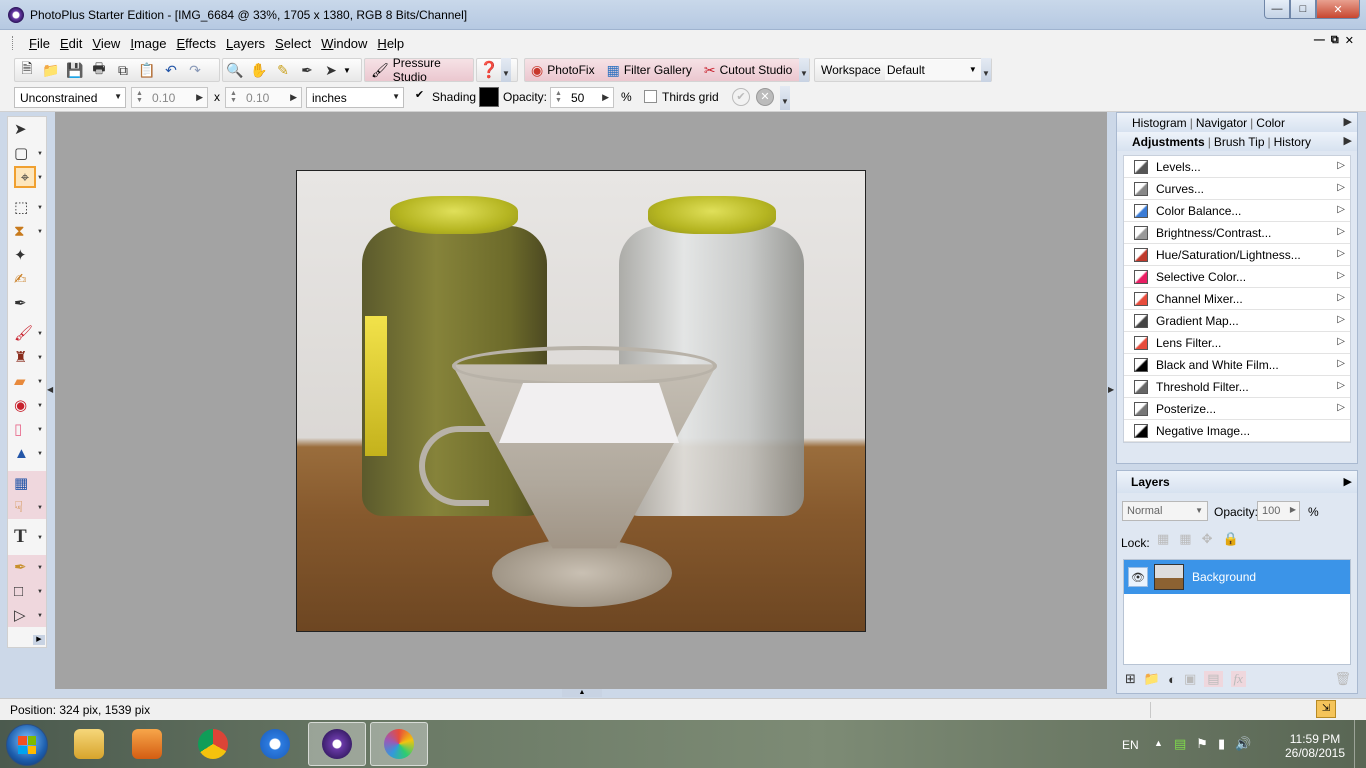  I want to click on menu-view: View, so click(106, 43).